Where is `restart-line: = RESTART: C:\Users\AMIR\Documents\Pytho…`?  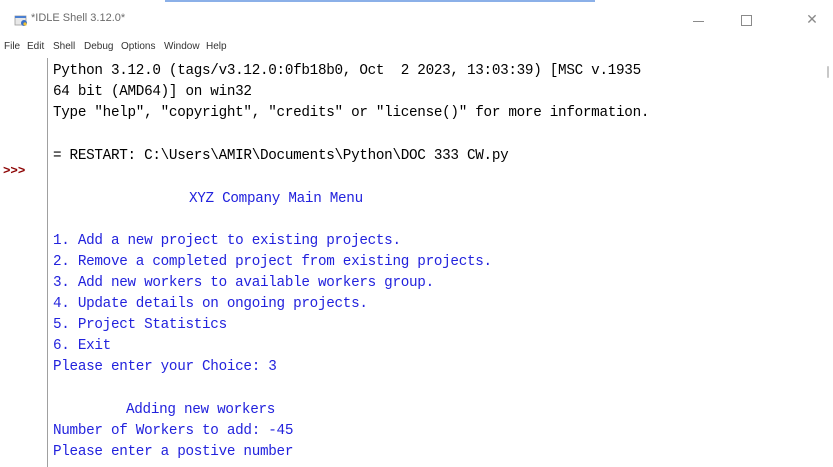 restart-line: = RESTART: C:\Users\AMIR\Documents\Pytho… is located at coordinates (281, 156).